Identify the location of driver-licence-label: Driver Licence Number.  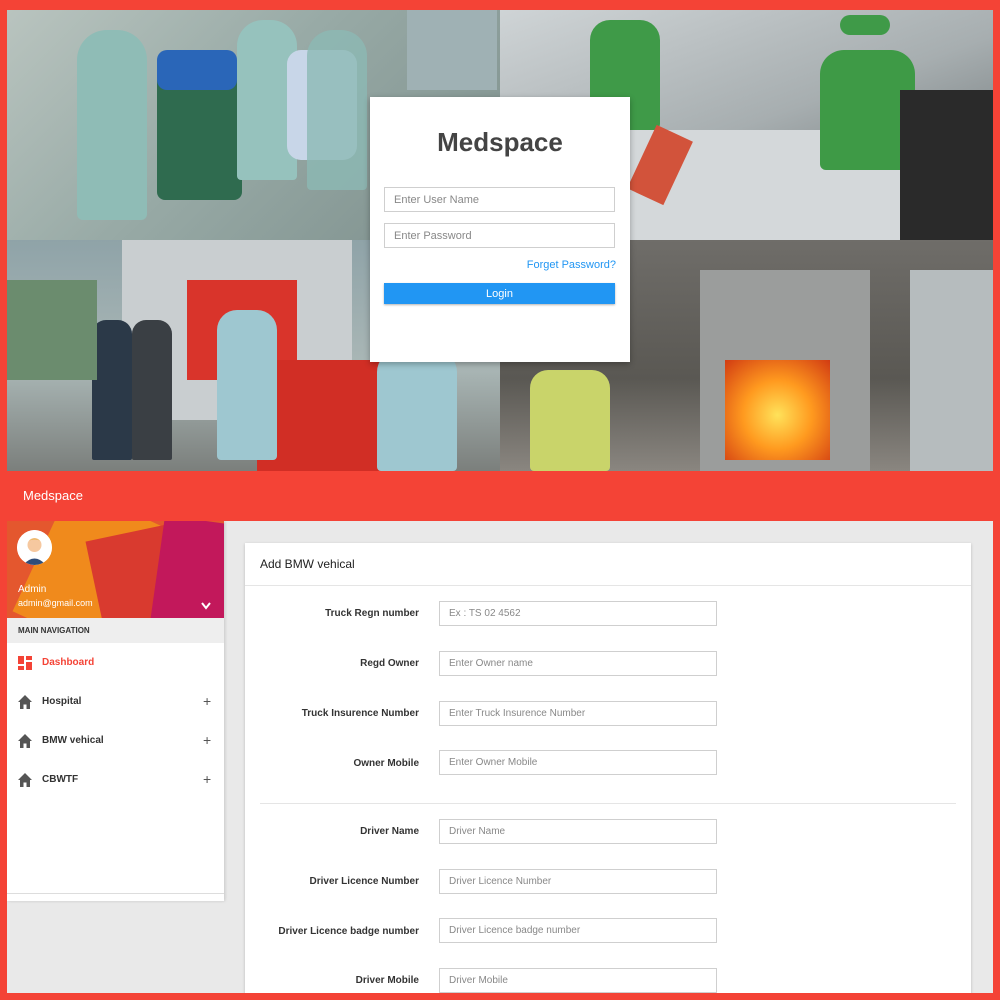
(364, 881).